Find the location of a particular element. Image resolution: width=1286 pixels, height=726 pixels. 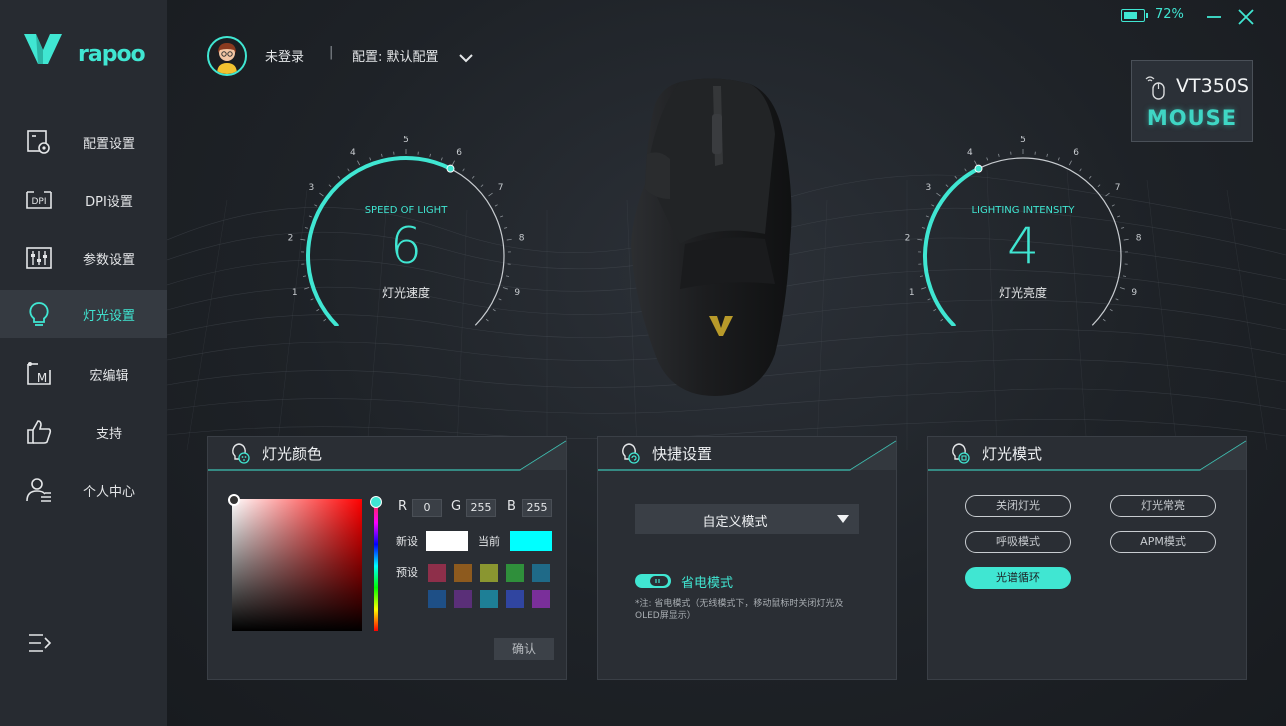

panel-header: 灯光颜色 is located at coordinates (387, 454).